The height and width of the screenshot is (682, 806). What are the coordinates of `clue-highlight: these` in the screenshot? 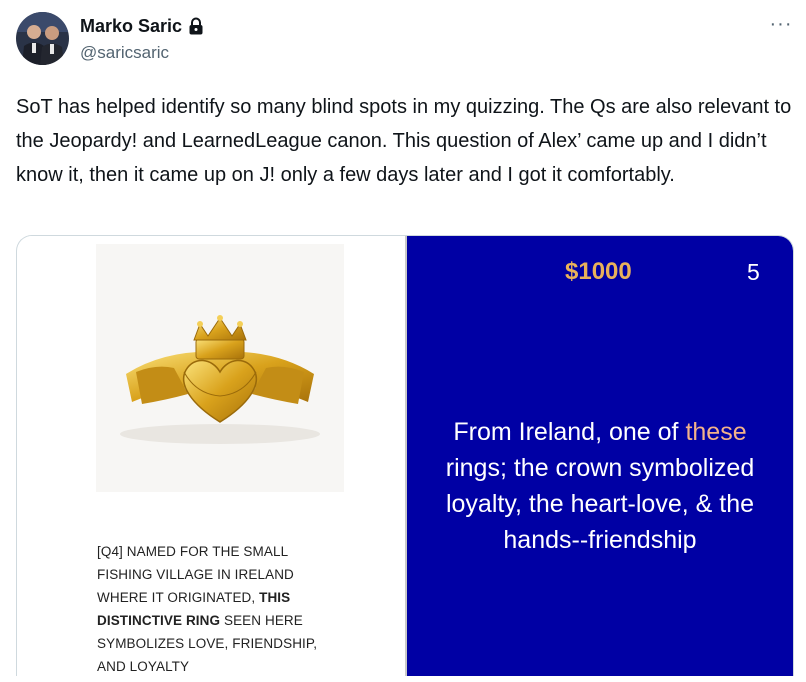 It's located at (716, 432).